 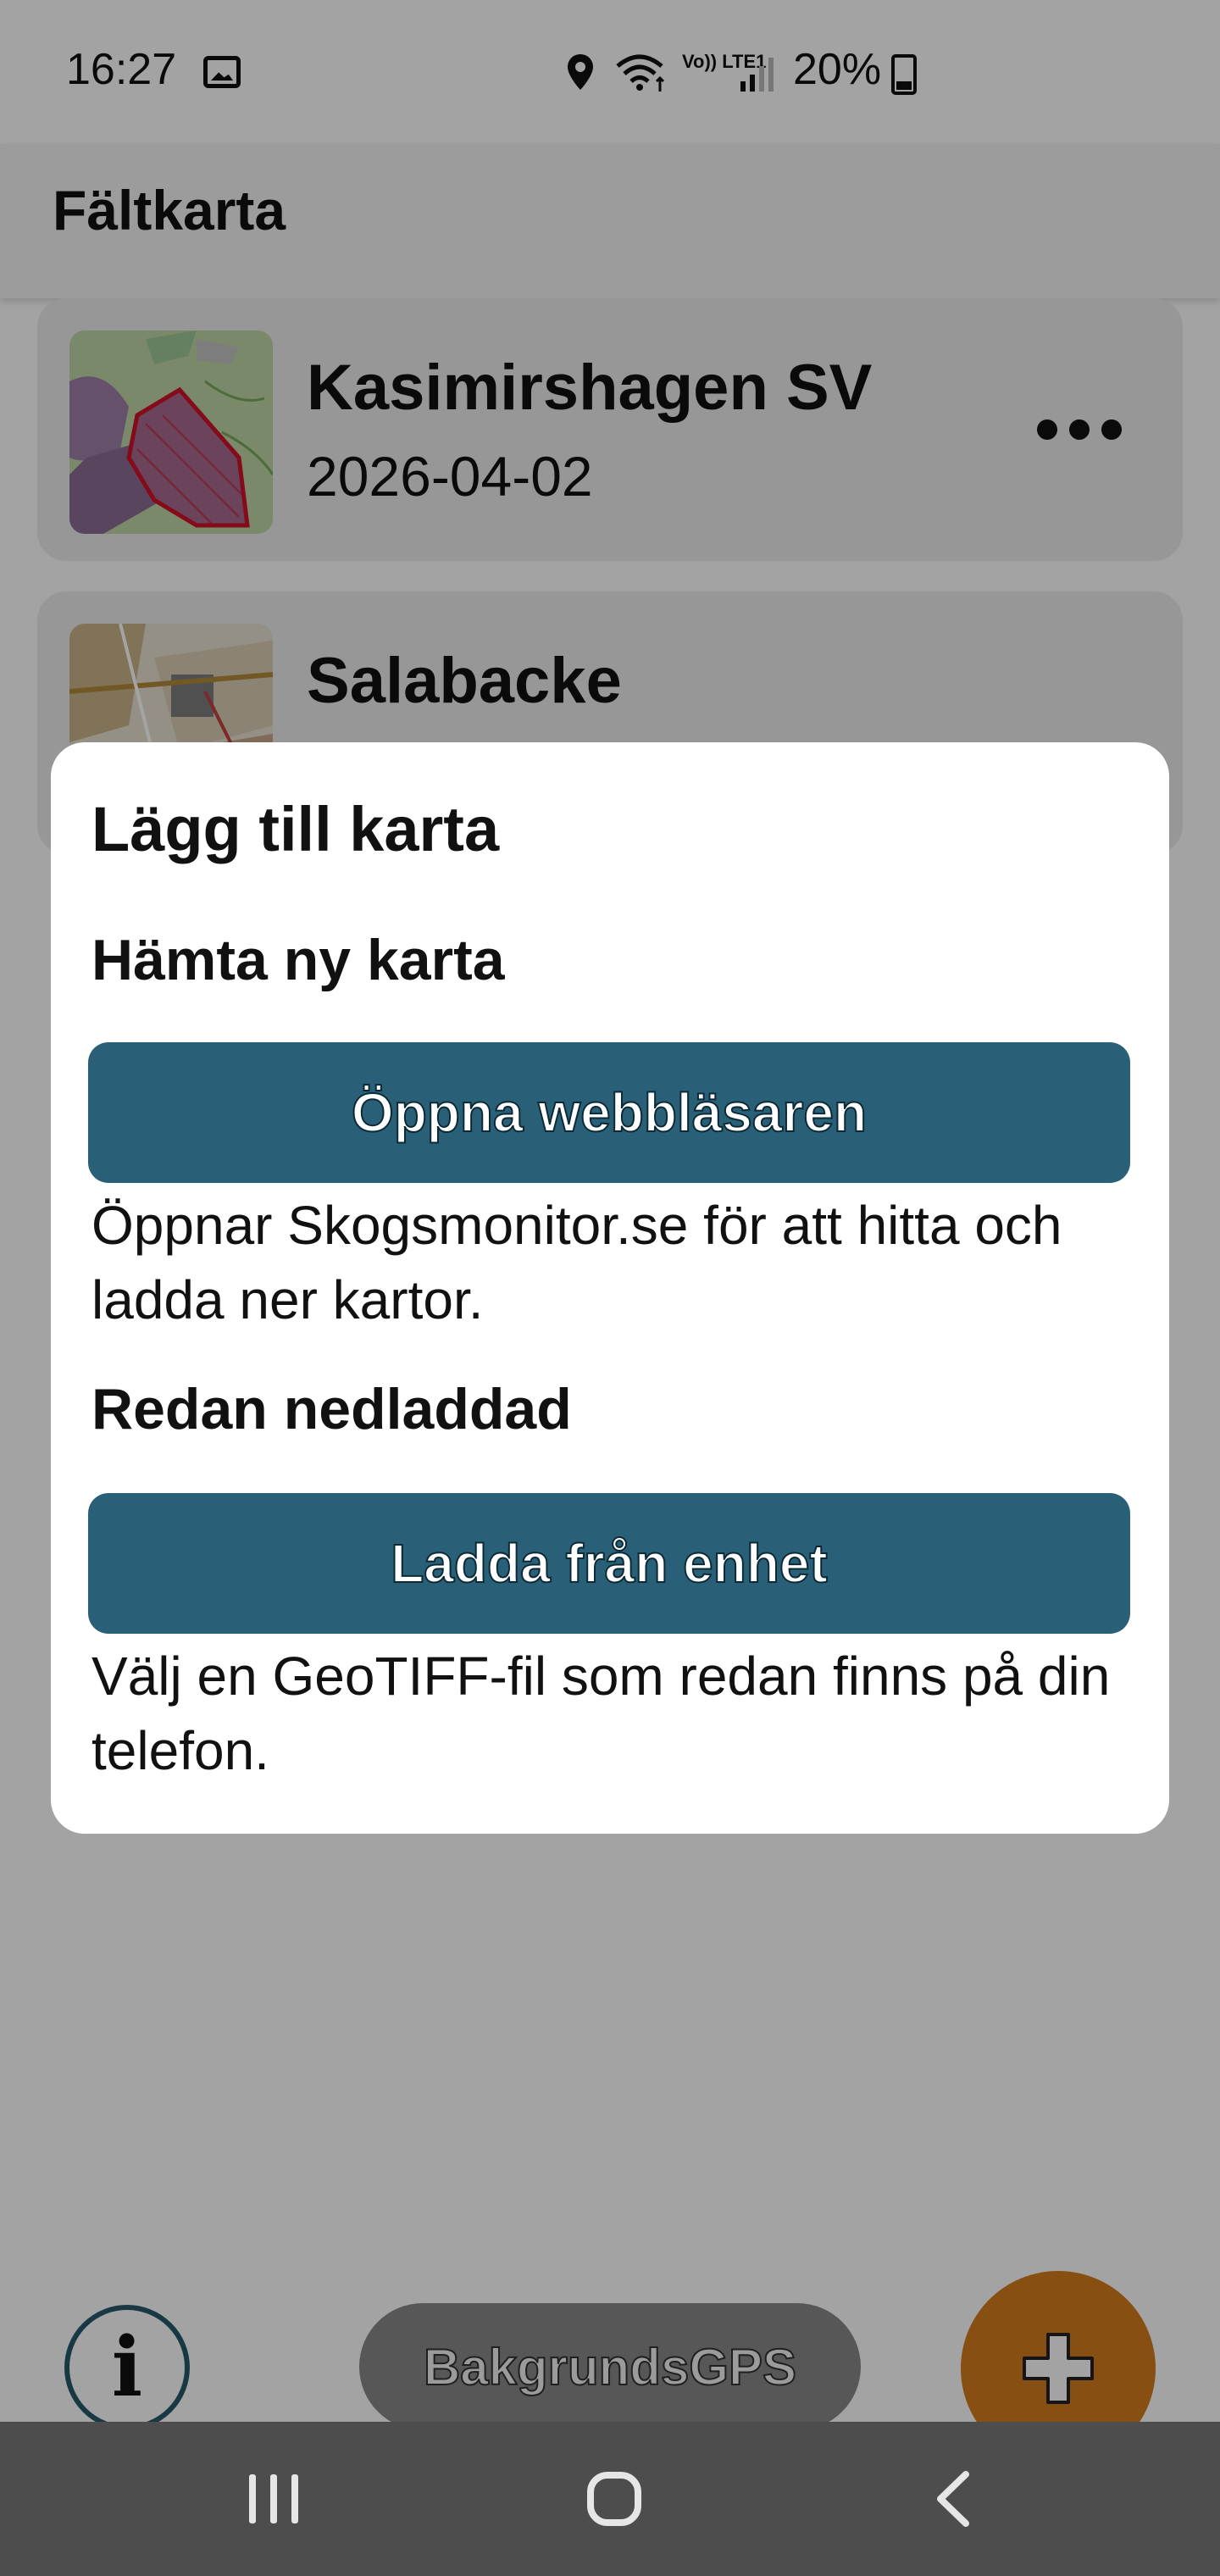 I want to click on navigation-bar, so click(x=610, y=2499).